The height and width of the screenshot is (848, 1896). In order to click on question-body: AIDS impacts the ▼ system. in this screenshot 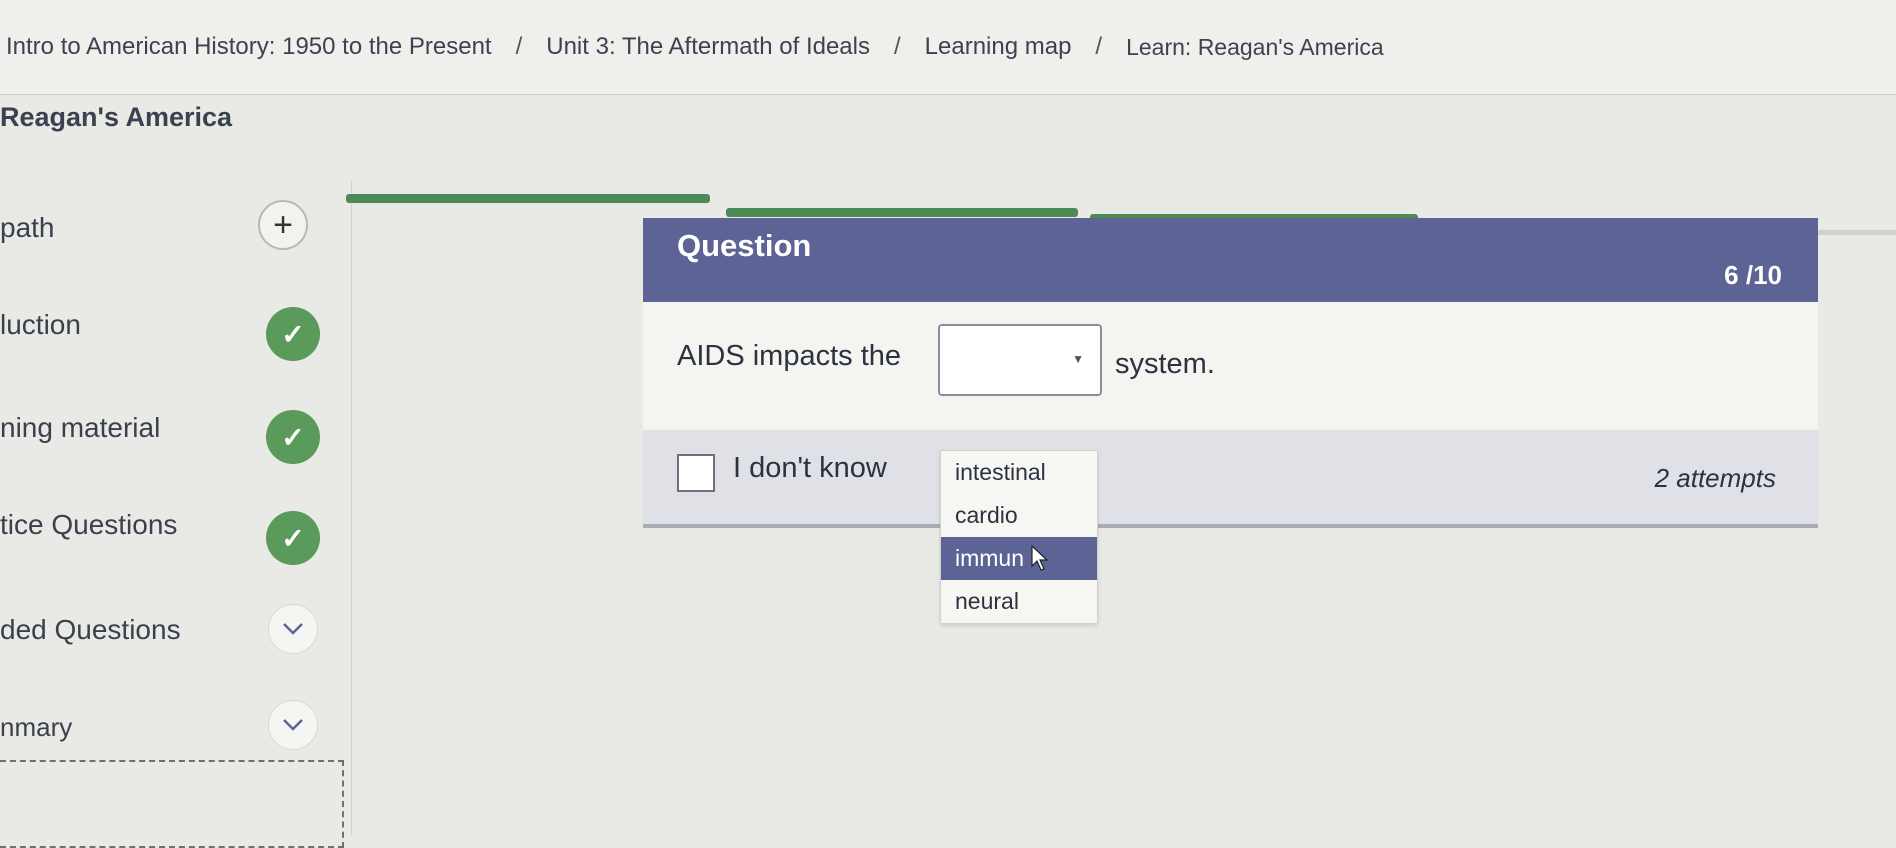, I will do `click(1230, 366)`.